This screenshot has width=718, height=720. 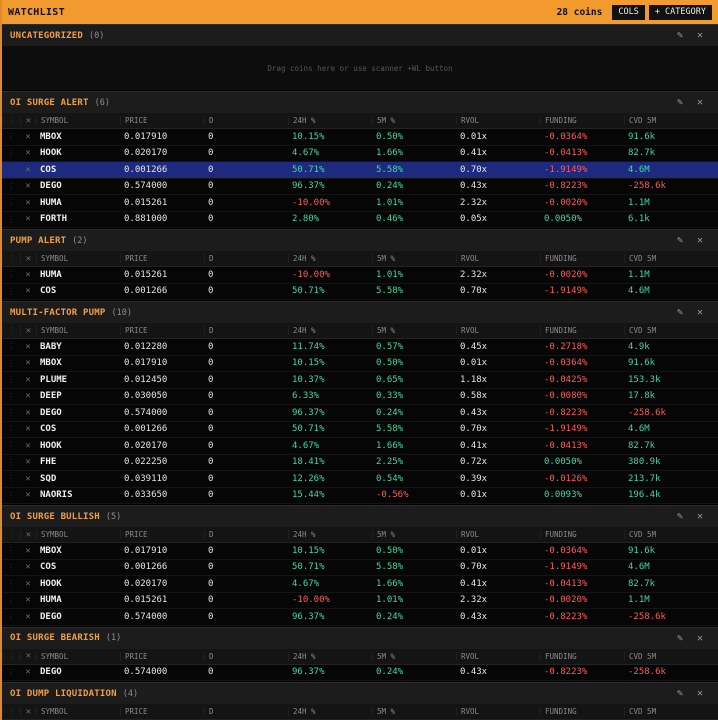 What do you see at coordinates (360, 637) in the screenshot?
I see `section-header: OI SURGE BEARISH (1) ✎ ✕` at bounding box center [360, 637].